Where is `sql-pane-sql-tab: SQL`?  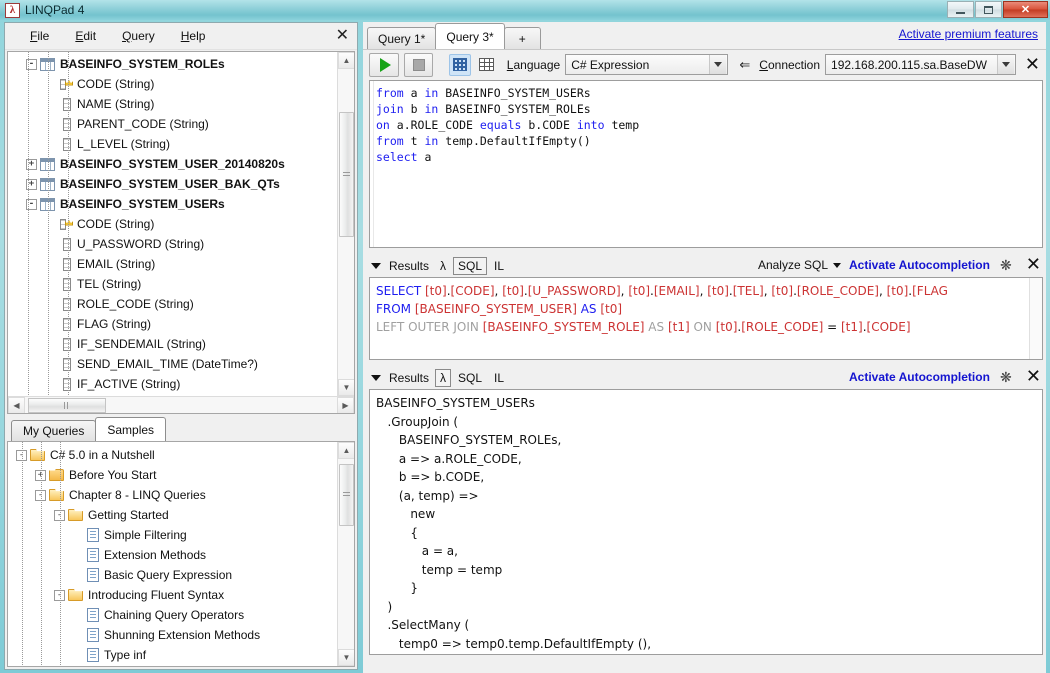 sql-pane-sql-tab: SQL is located at coordinates (470, 265).